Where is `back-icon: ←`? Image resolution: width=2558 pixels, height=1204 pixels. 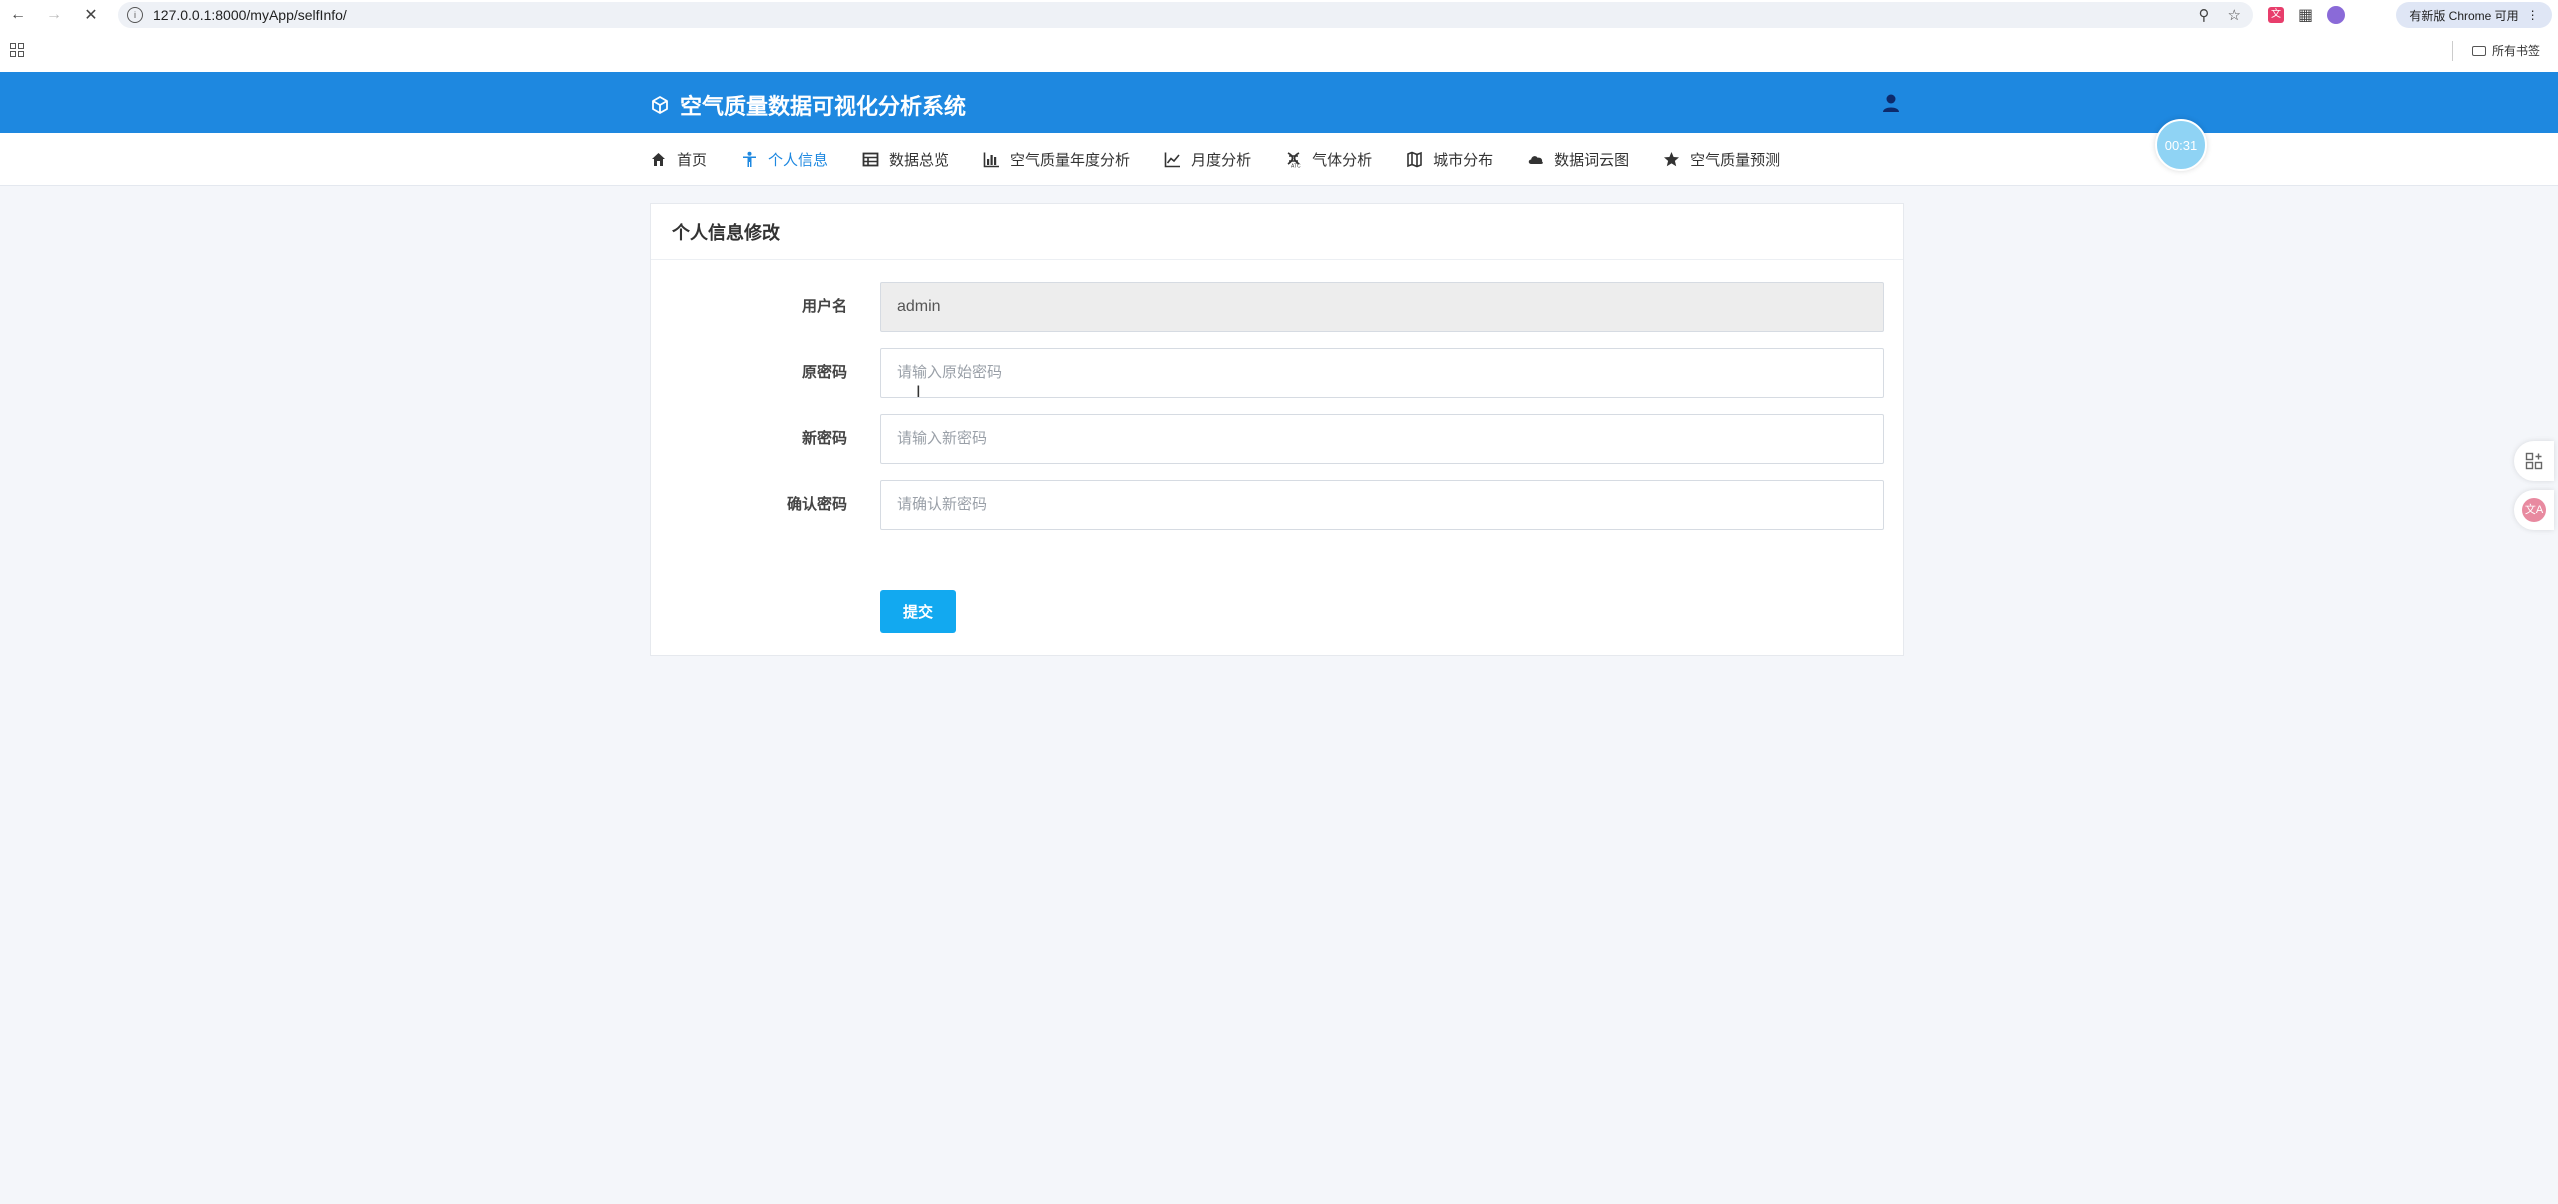
back-icon: ← is located at coordinates (18, 15).